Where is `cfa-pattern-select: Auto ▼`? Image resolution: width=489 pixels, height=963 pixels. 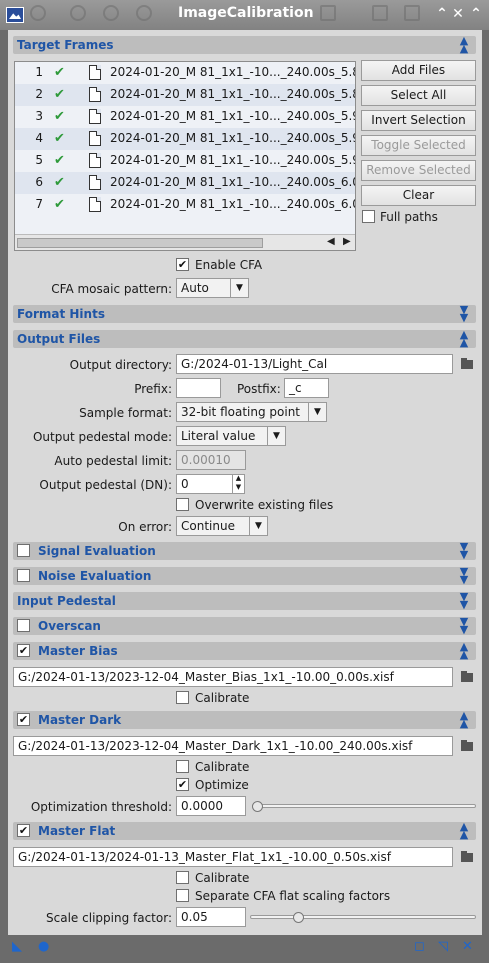 cfa-pattern-select: Auto ▼ is located at coordinates (212, 288).